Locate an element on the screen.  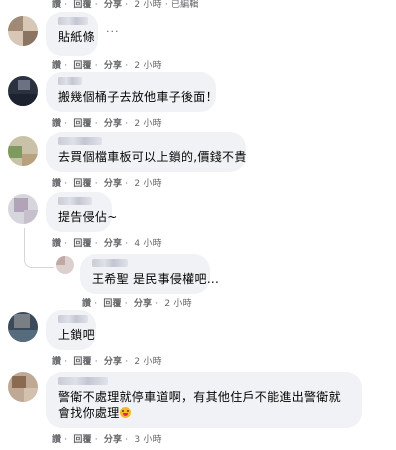
comment-bubble: 貼紙條 is located at coordinates (72, 34).